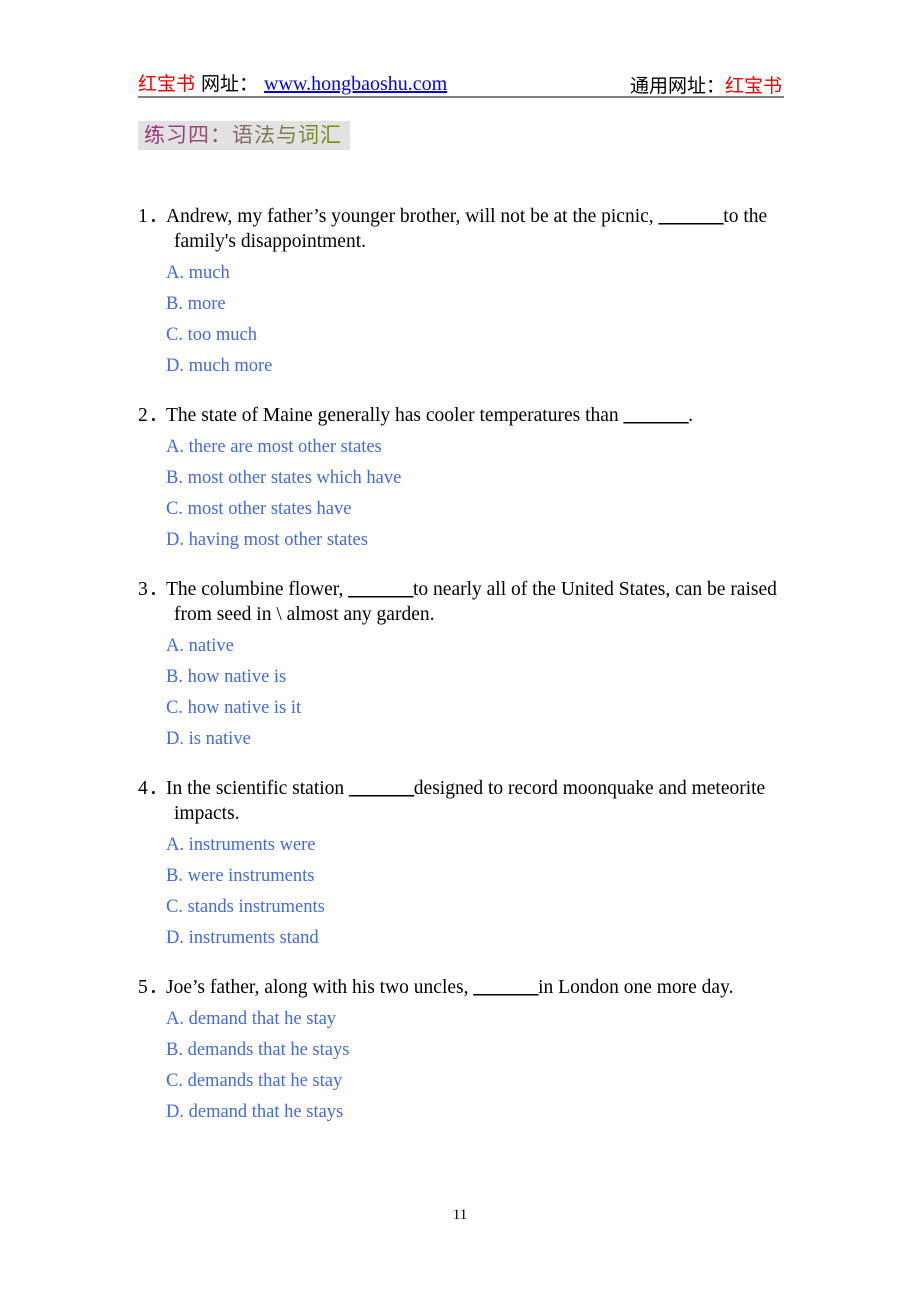  I want to click on question-text-before: The columbine flower,, so click(257, 589).